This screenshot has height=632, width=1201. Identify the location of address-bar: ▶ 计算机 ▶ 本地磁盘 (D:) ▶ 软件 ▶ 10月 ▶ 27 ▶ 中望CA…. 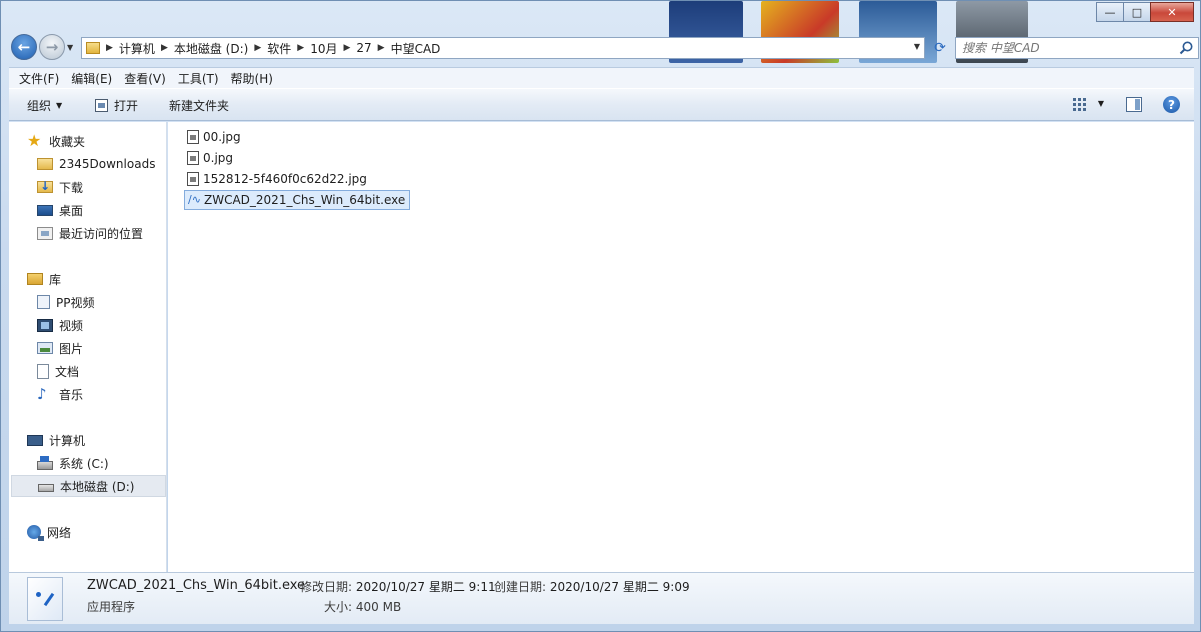
(503, 48).